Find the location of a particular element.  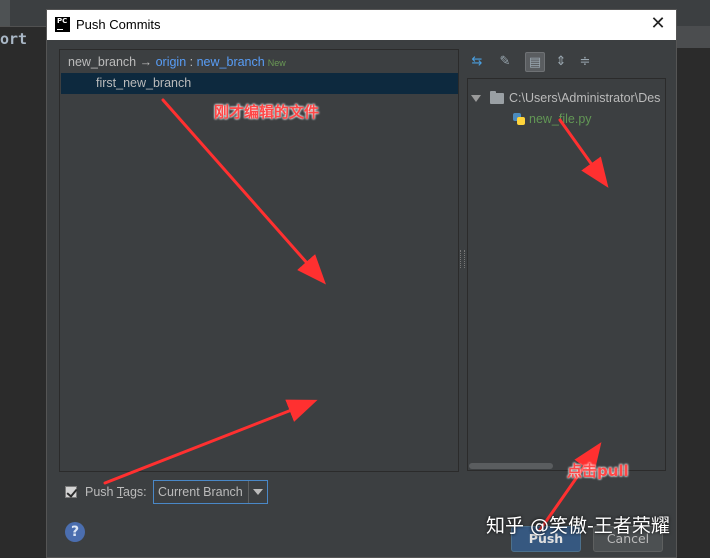

editor-tab is located at coordinates (5, 13).